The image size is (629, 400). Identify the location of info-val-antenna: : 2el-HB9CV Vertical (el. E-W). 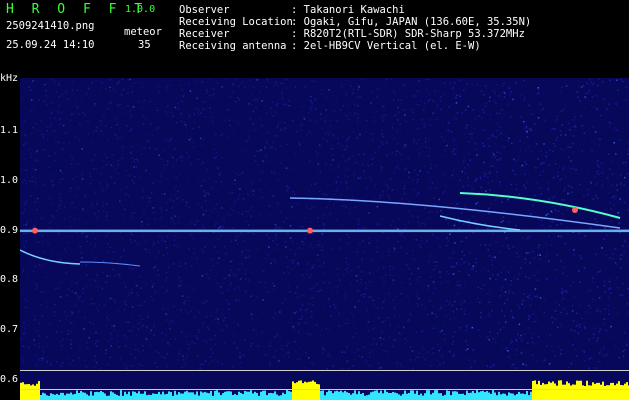
(386, 46).